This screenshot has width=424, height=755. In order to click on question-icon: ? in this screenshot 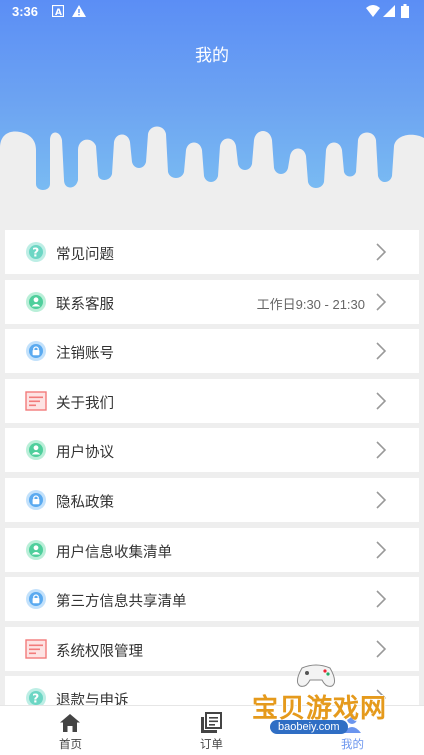, I will do `click(36, 252)`.